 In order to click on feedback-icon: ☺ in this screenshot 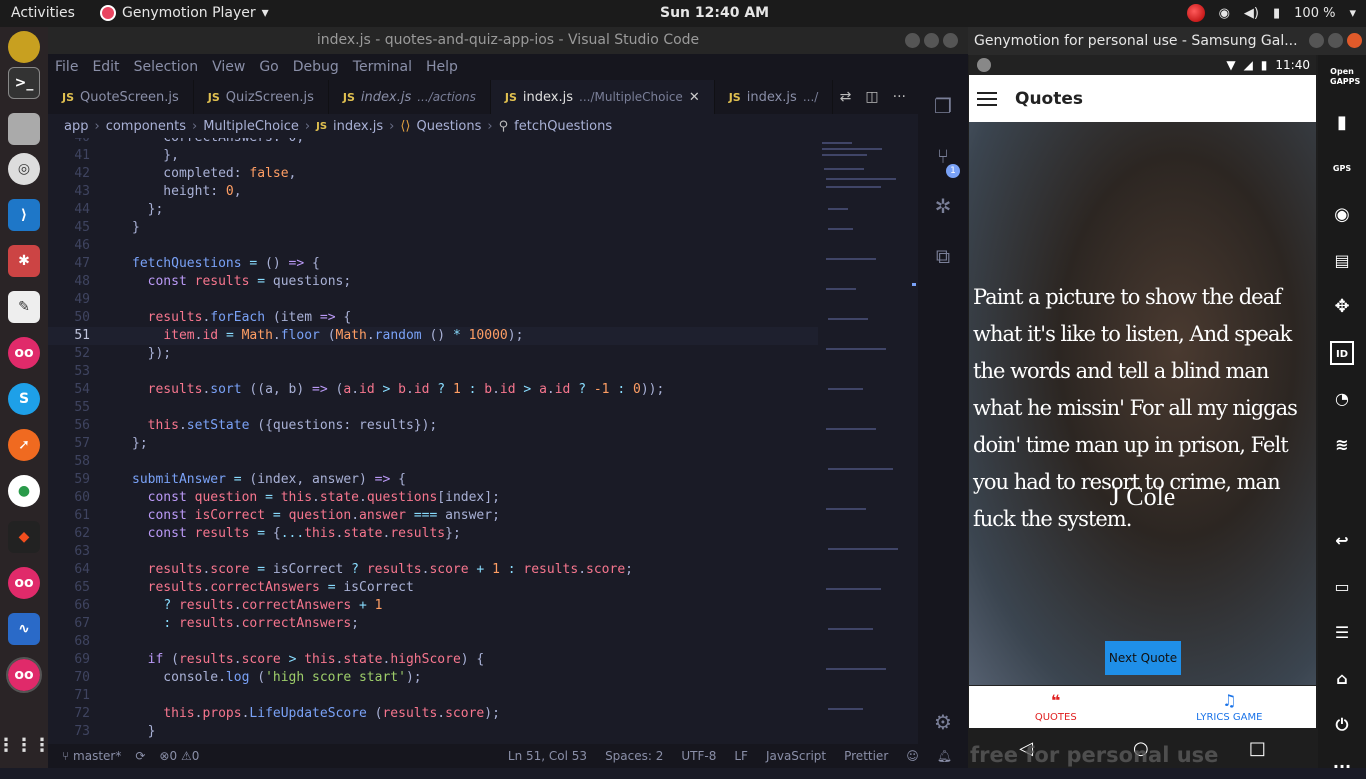, I will do `click(912, 756)`.